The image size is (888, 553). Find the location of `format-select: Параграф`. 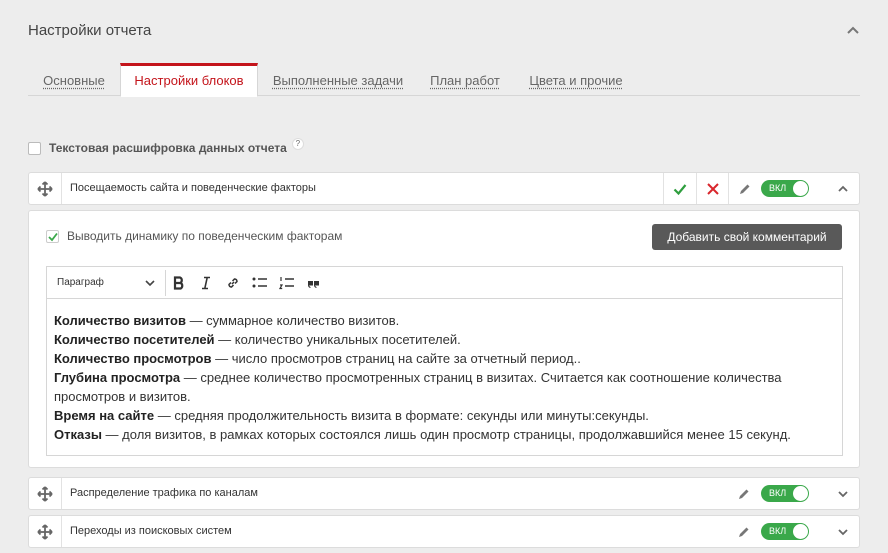

format-select: Параграф is located at coordinates (107, 283).